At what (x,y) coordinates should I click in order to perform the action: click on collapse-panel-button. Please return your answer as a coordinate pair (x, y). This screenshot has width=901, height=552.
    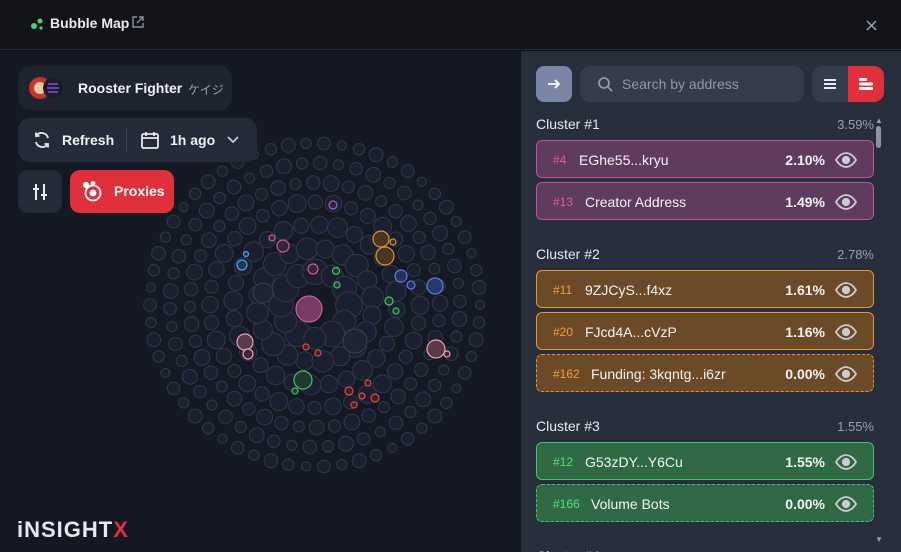
    Looking at the image, I should click on (554, 84).